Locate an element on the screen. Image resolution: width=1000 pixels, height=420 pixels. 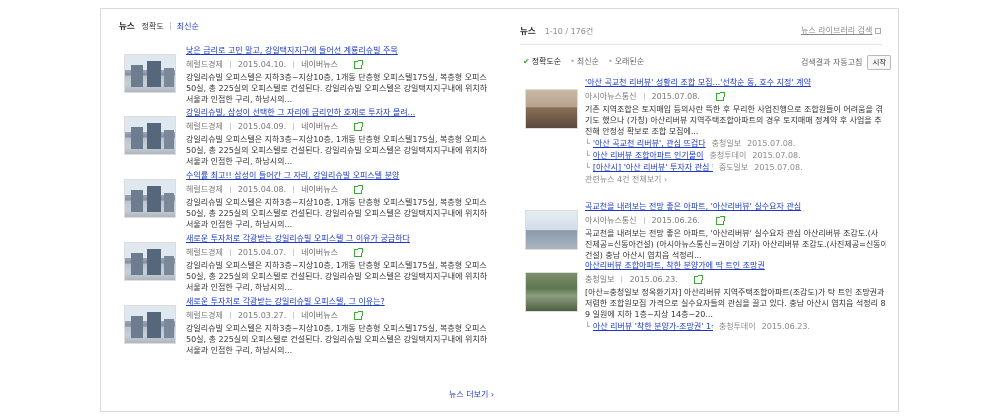
news-headline: 수익률 최고!! 삼성이 들어간 그 자리, 강일리슈빌 오피스텔 분양 is located at coordinates (336, 175).